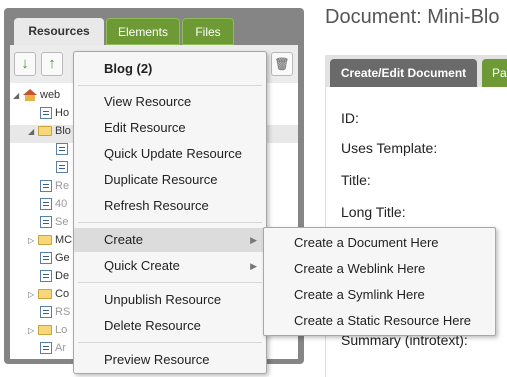 The height and width of the screenshot is (377, 507). Describe the element at coordinates (59, 33) in the screenshot. I see `tab-resources: Resources` at that location.